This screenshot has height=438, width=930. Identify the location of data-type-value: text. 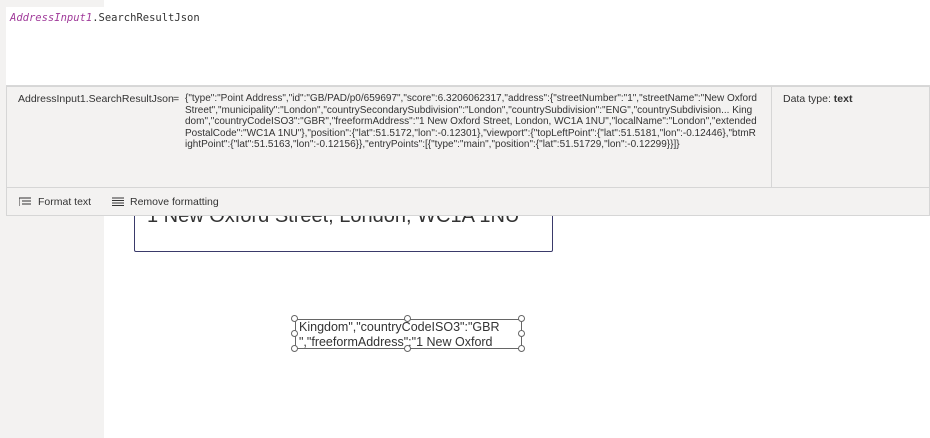
(843, 99).